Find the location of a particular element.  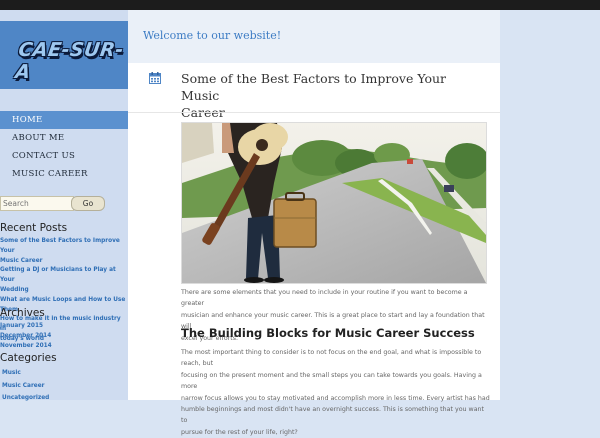

category-link: Uncategorized is located at coordinates (64, 398).